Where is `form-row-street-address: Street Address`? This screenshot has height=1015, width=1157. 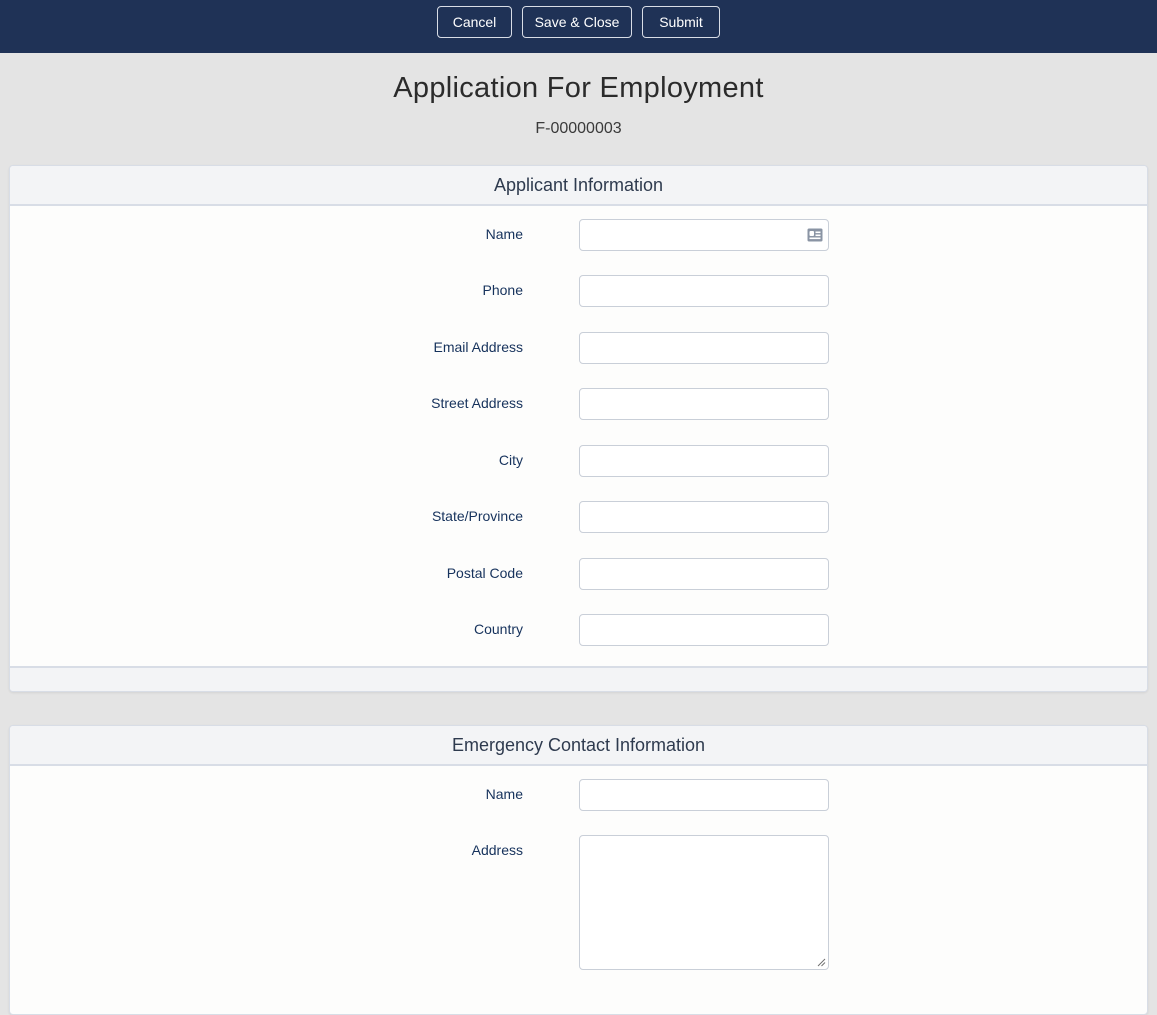 form-row-street-address: Street Address is located at coordinates (578, 404).